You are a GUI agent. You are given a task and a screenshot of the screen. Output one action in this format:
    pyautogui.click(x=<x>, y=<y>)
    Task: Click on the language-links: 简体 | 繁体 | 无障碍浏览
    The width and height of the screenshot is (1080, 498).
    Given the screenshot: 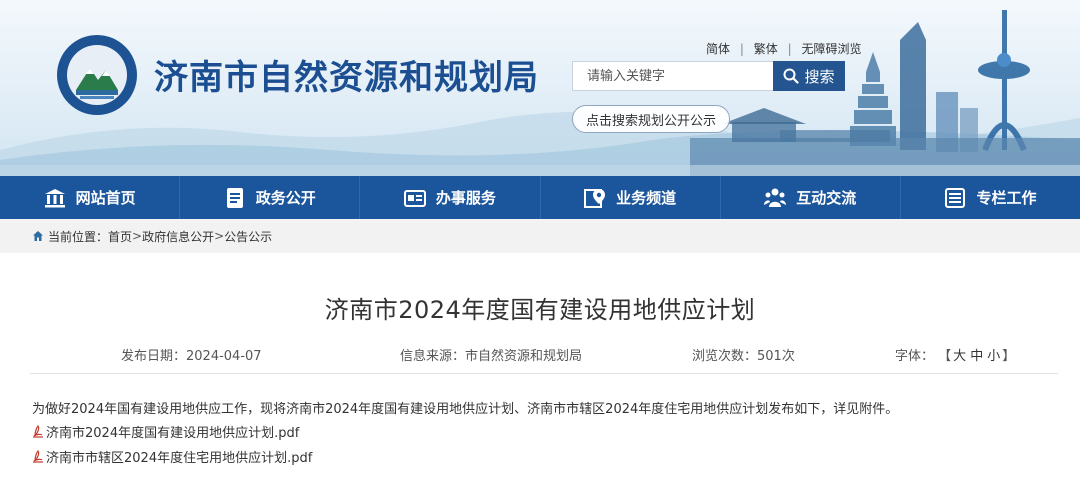 What is the action you would take?
    pyautogui.click(x=783, y=48)
    